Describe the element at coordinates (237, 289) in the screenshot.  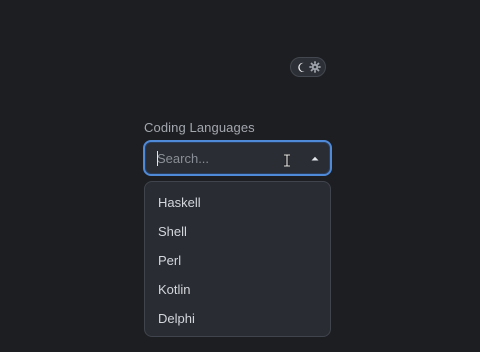
I see `option-kotlin: Kotlin` at that location.